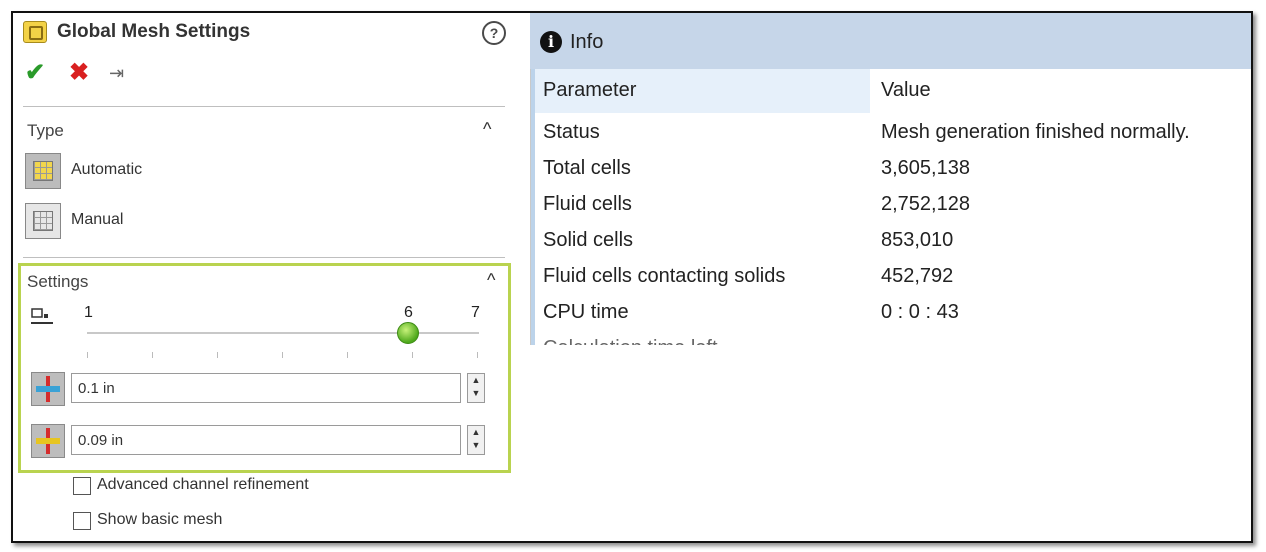 The height and width of the screenshot is (552, 1266). I want to click on automatic-option-label: Automatic, so click(107, 169).